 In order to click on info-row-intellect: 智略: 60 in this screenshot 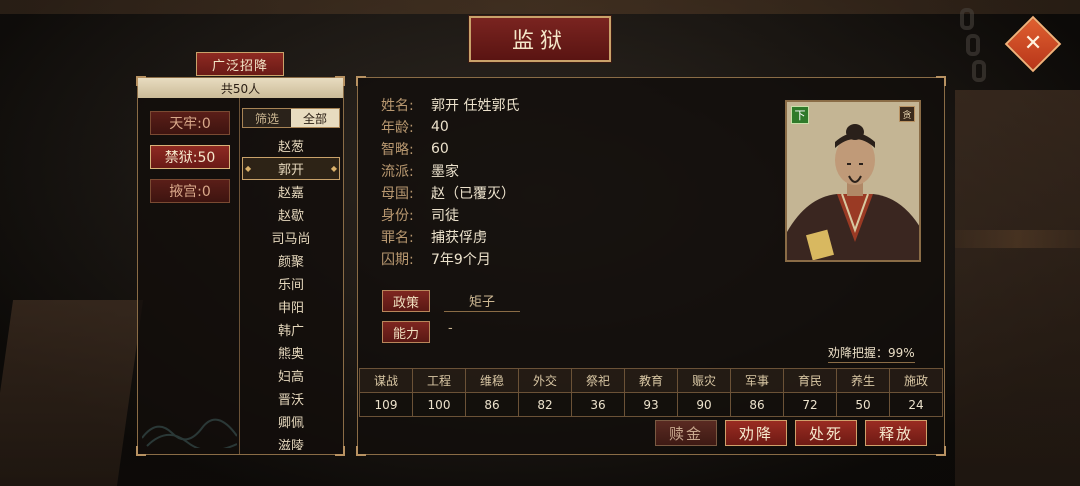, I will do `click(415, 149)`.